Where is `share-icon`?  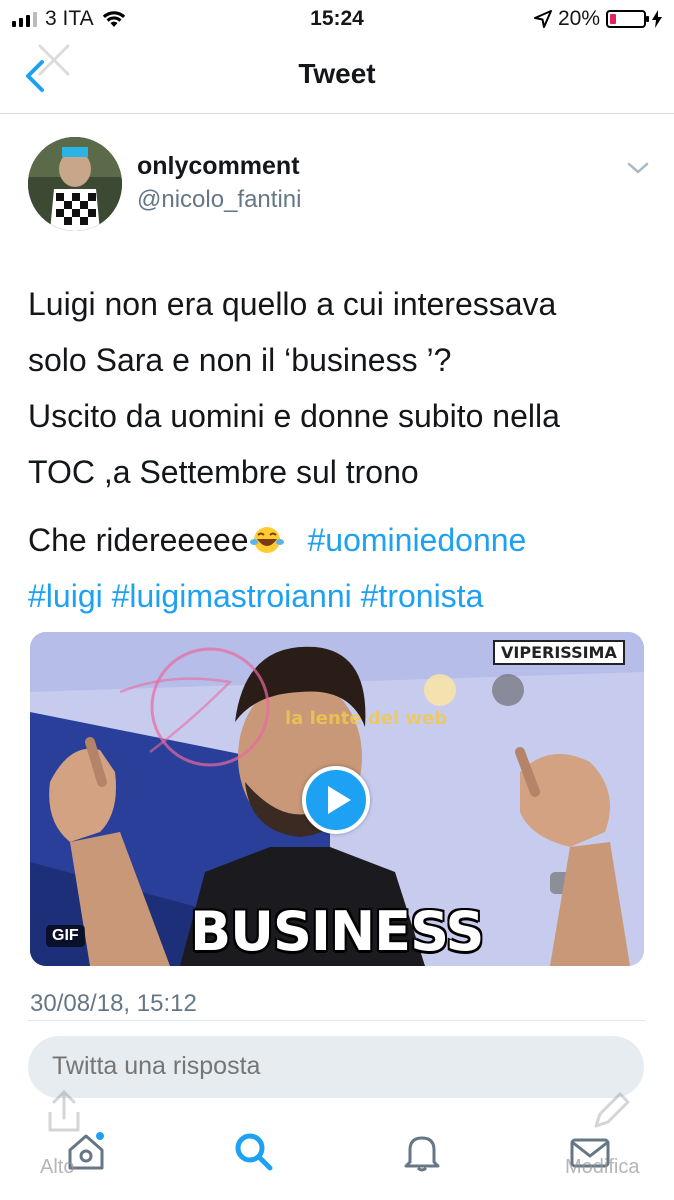
share-icon is located at coordinates (64, 1111).